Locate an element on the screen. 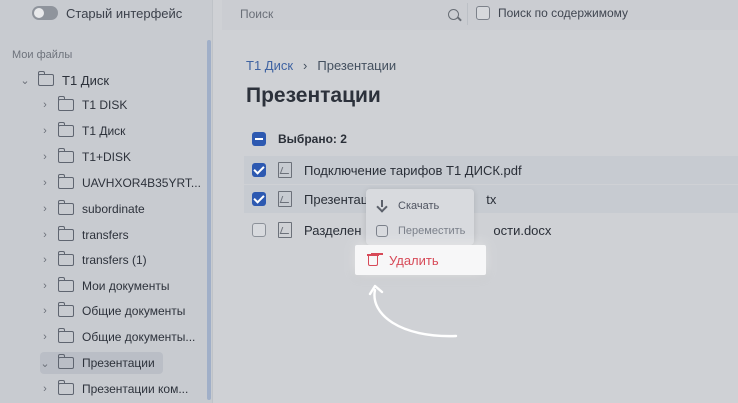 Image resolution: width=738 pixels, height=403 pixels. sidebar-item-label: transfers is located at coordinates (105, 235).